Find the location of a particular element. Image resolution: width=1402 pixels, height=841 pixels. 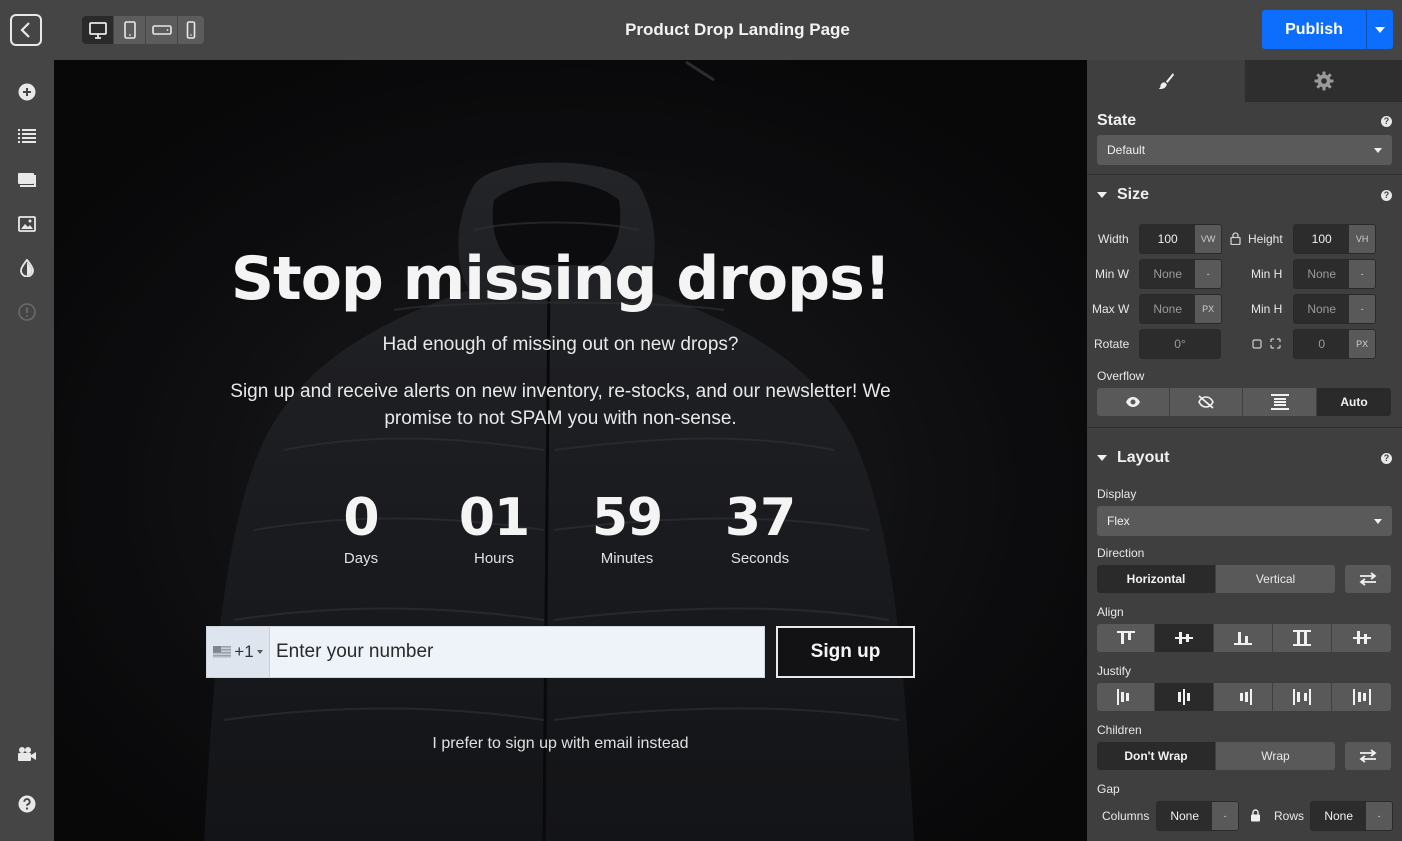

max-height-input: None is located at coordinates (1322, 309).